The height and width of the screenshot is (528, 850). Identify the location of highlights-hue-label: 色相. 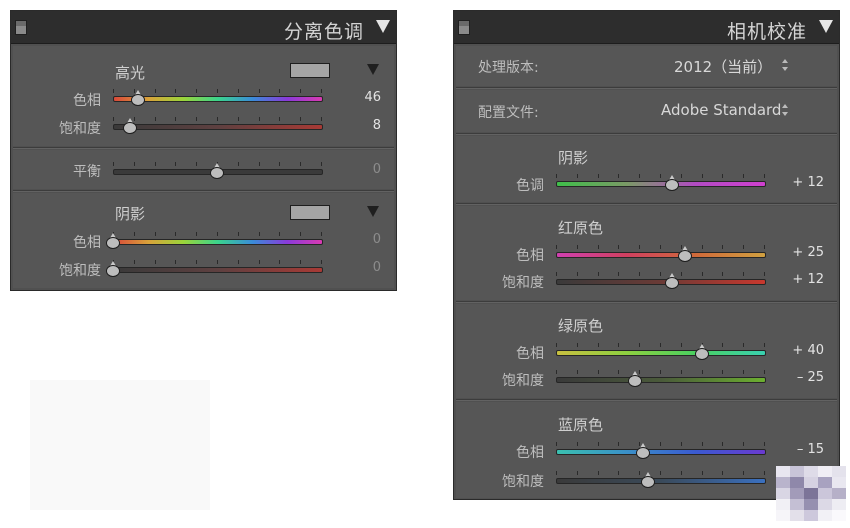
(87, 101).